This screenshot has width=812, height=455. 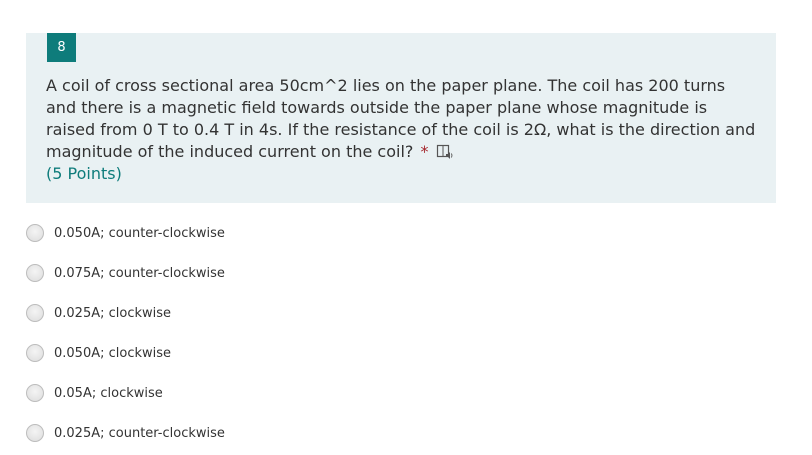 I want to click on question-points: (5 Points), so click(x=84, y=173).